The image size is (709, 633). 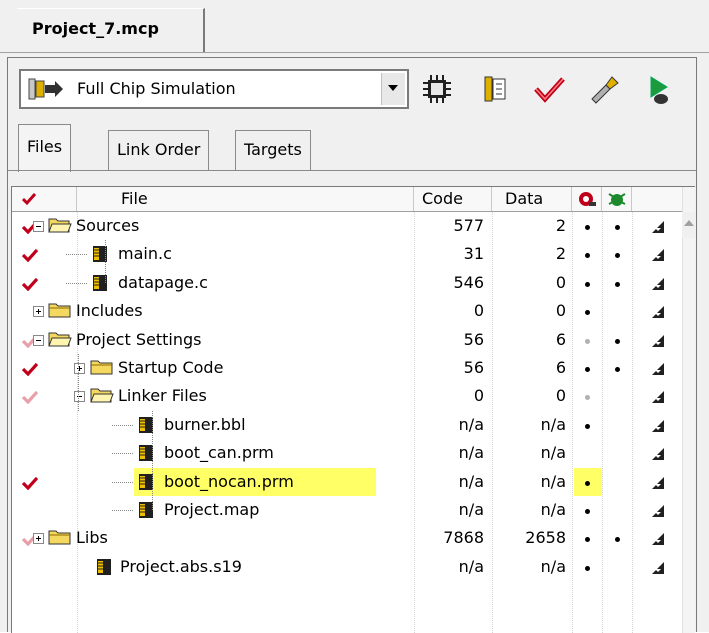 What do you see at coordinates (347, 453) in the screenshot?
I see `tree-row: boot_can.prm n/a n/a` at bounding box center [347, 453].